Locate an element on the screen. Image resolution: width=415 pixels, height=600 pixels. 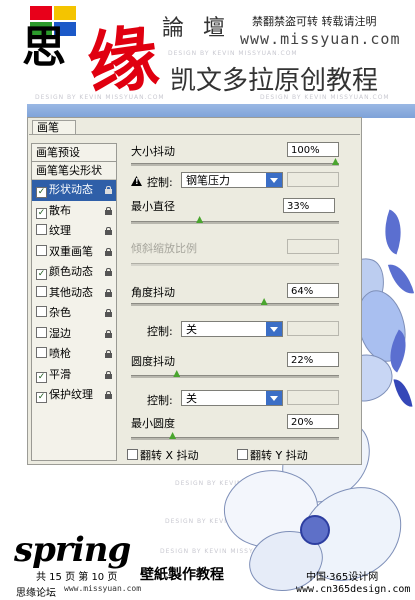
flip-x-jitter-checkbox: 翻转 X 抖动 is located at coordinates (163, 455).